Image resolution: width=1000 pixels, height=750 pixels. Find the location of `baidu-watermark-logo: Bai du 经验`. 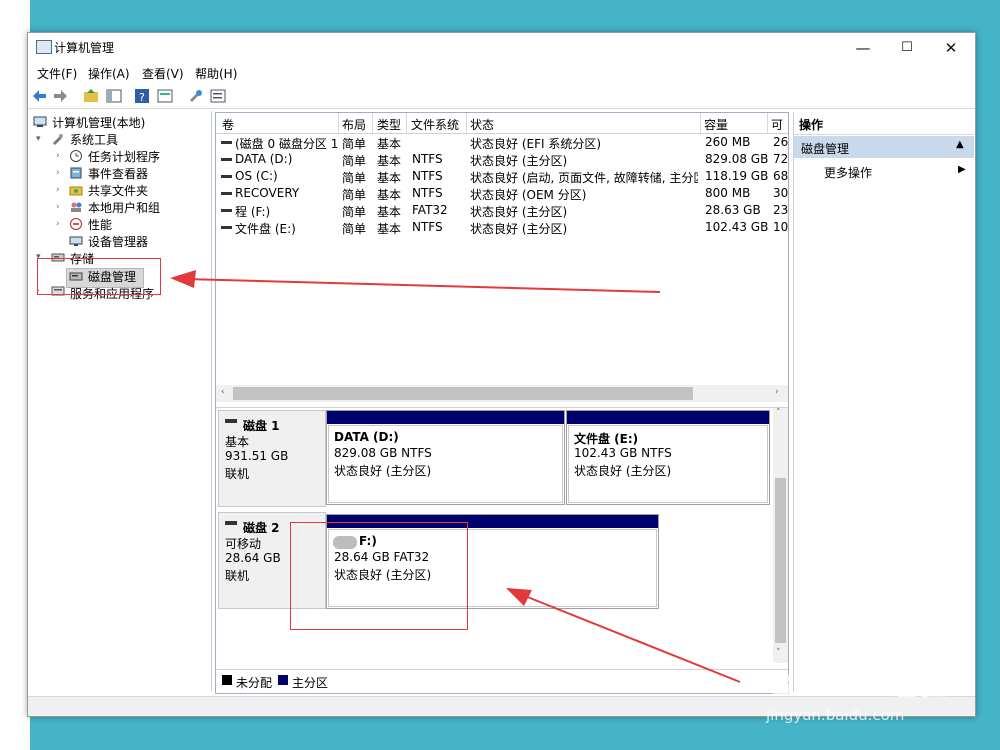

baidu-watermark-logo: Bai du 经验 is located at coordinates (859, 685).